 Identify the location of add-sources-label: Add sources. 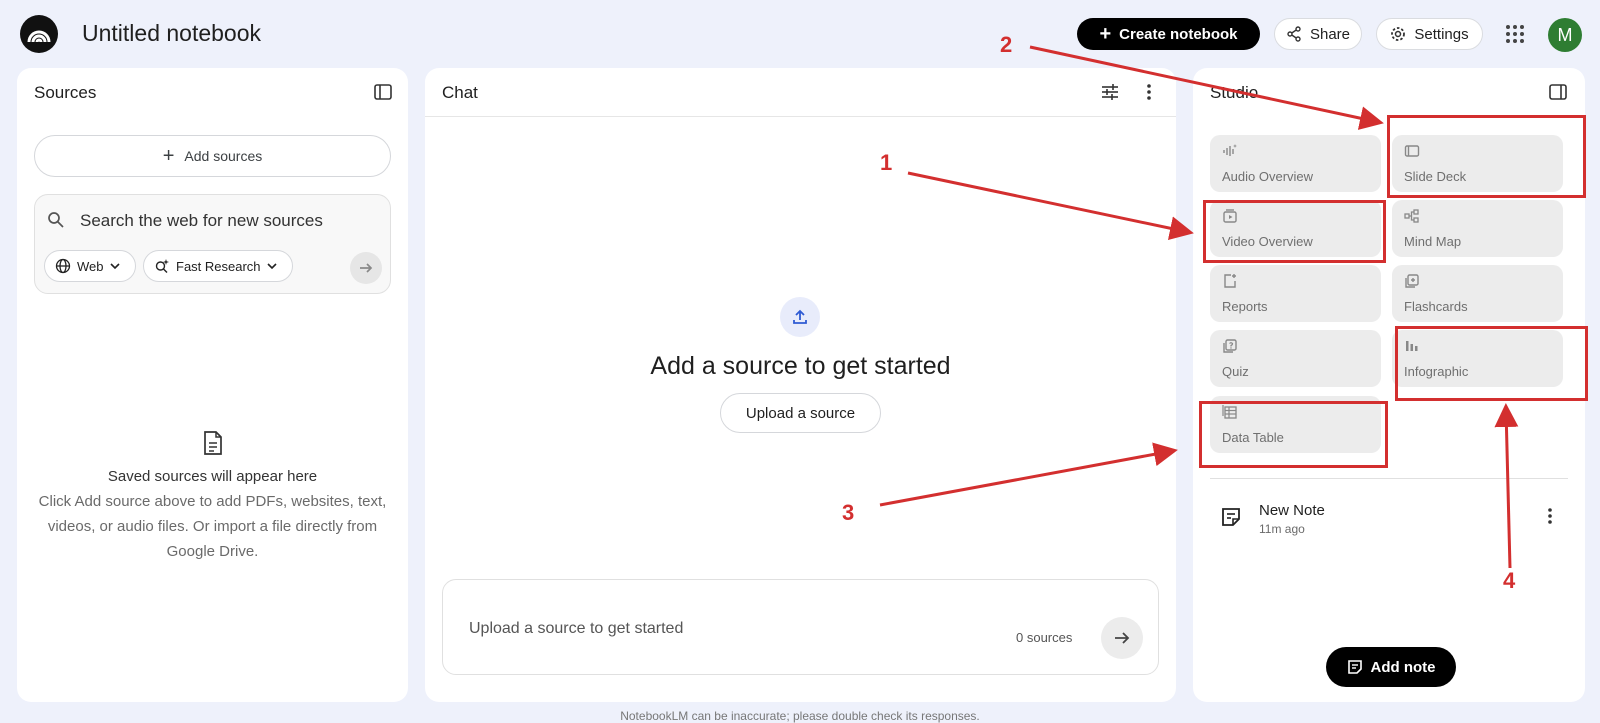
(223, 156).